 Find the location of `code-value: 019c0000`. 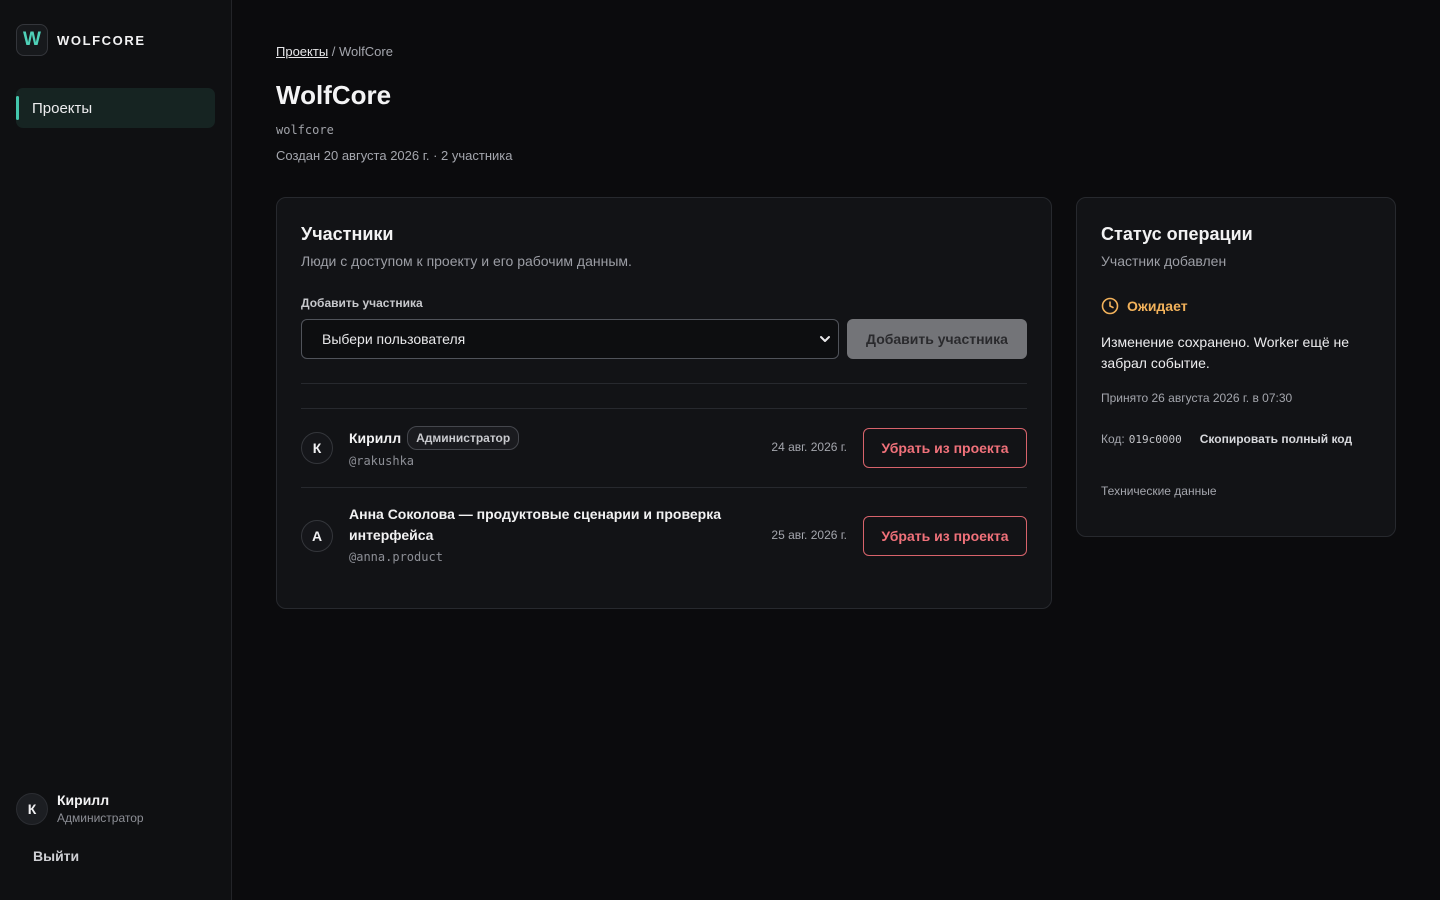

code-value: 019c0000 is located at coordinates (1155, 439).